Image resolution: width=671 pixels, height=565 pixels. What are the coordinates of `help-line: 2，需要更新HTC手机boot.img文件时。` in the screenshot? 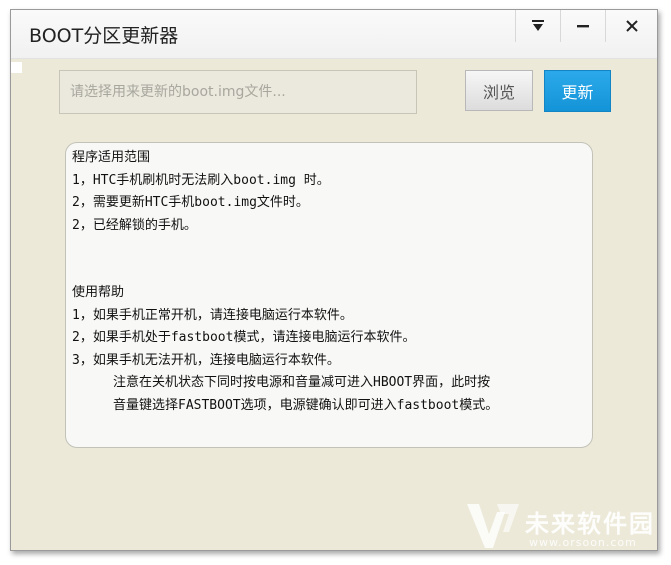 It's located at (190, 202).